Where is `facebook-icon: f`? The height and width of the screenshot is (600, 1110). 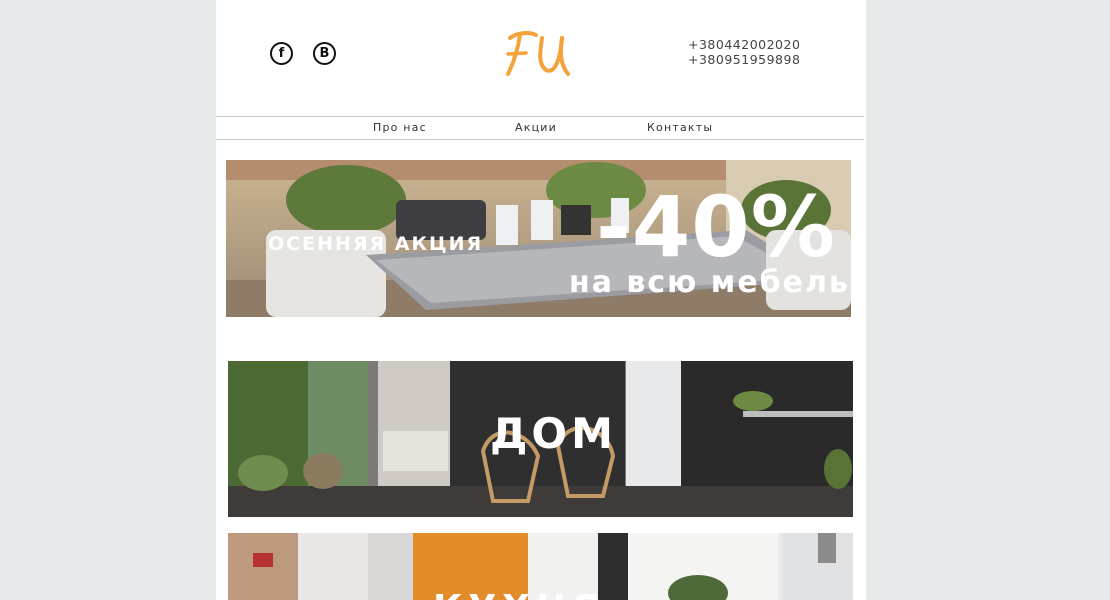
facebook-icon: f is located at coordinates (281, 53).